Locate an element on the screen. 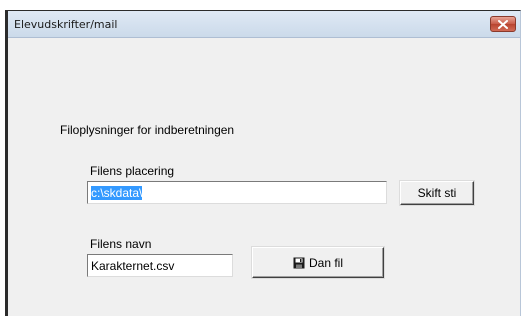  file-name-input: Karakternet.csv is located at coordinates (160, 265).